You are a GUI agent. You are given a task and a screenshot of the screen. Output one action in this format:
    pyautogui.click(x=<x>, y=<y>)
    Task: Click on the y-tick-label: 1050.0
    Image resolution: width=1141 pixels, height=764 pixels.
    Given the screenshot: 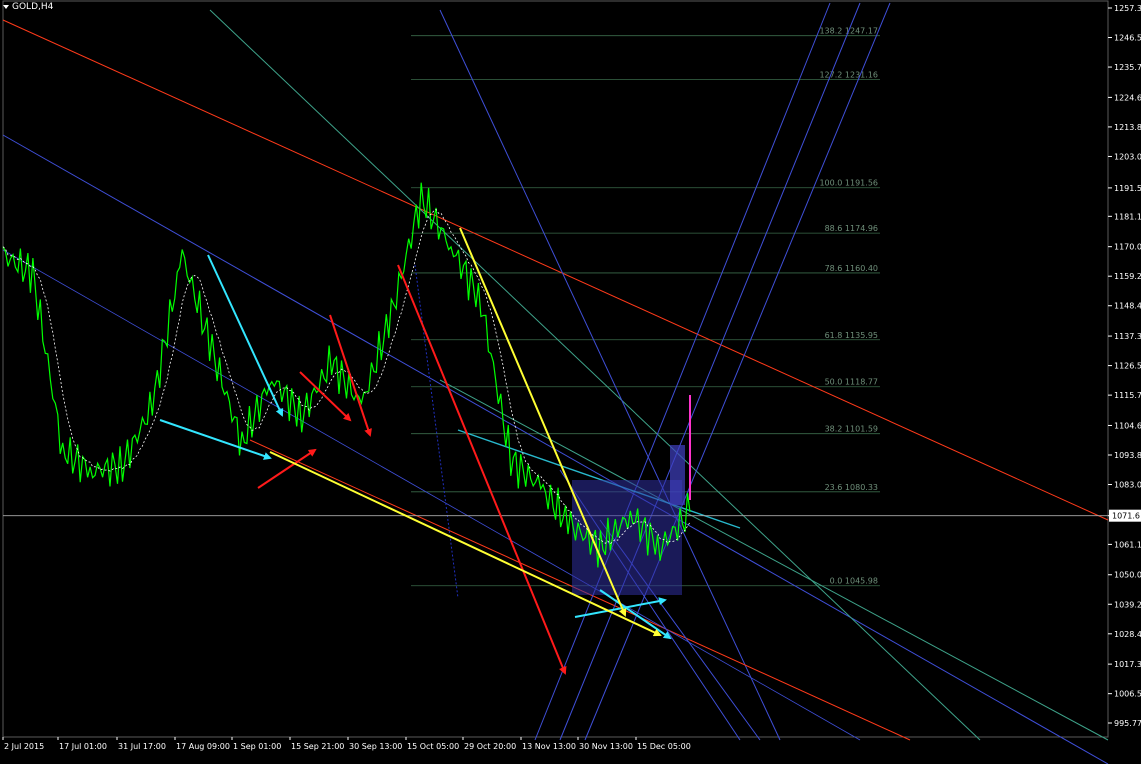 What is the action you would take?
    pyautogui.click(x=1127, y=575)
    